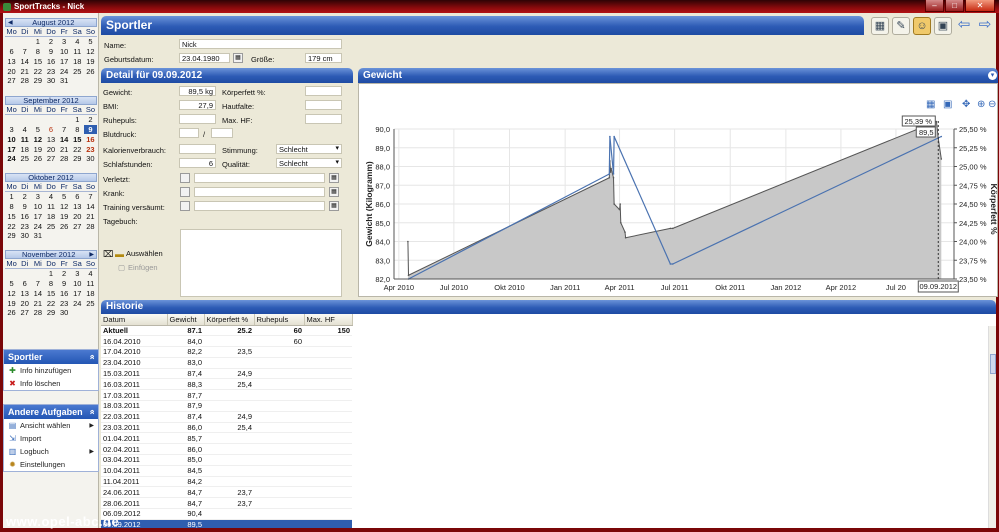 The width and height of the screenshot is (999, 532). I want to click on calendar-day: 13, so click(50, 139).